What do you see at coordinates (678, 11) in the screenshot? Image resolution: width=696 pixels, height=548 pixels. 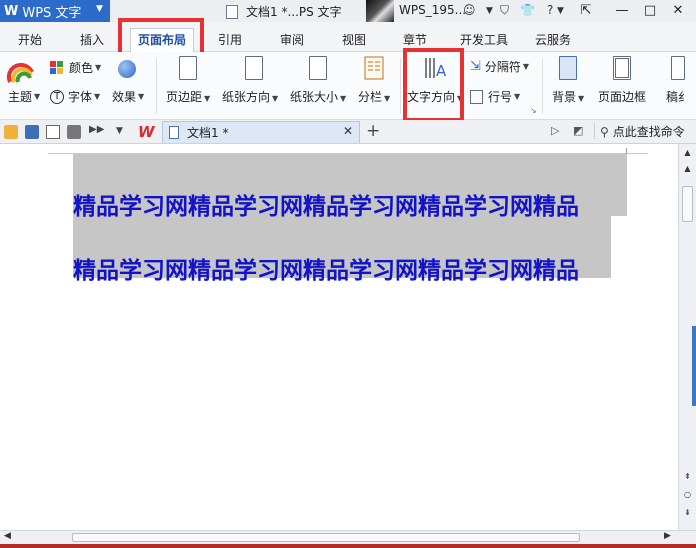 I see `close-button: ✕` at bounding box center [678, 11].